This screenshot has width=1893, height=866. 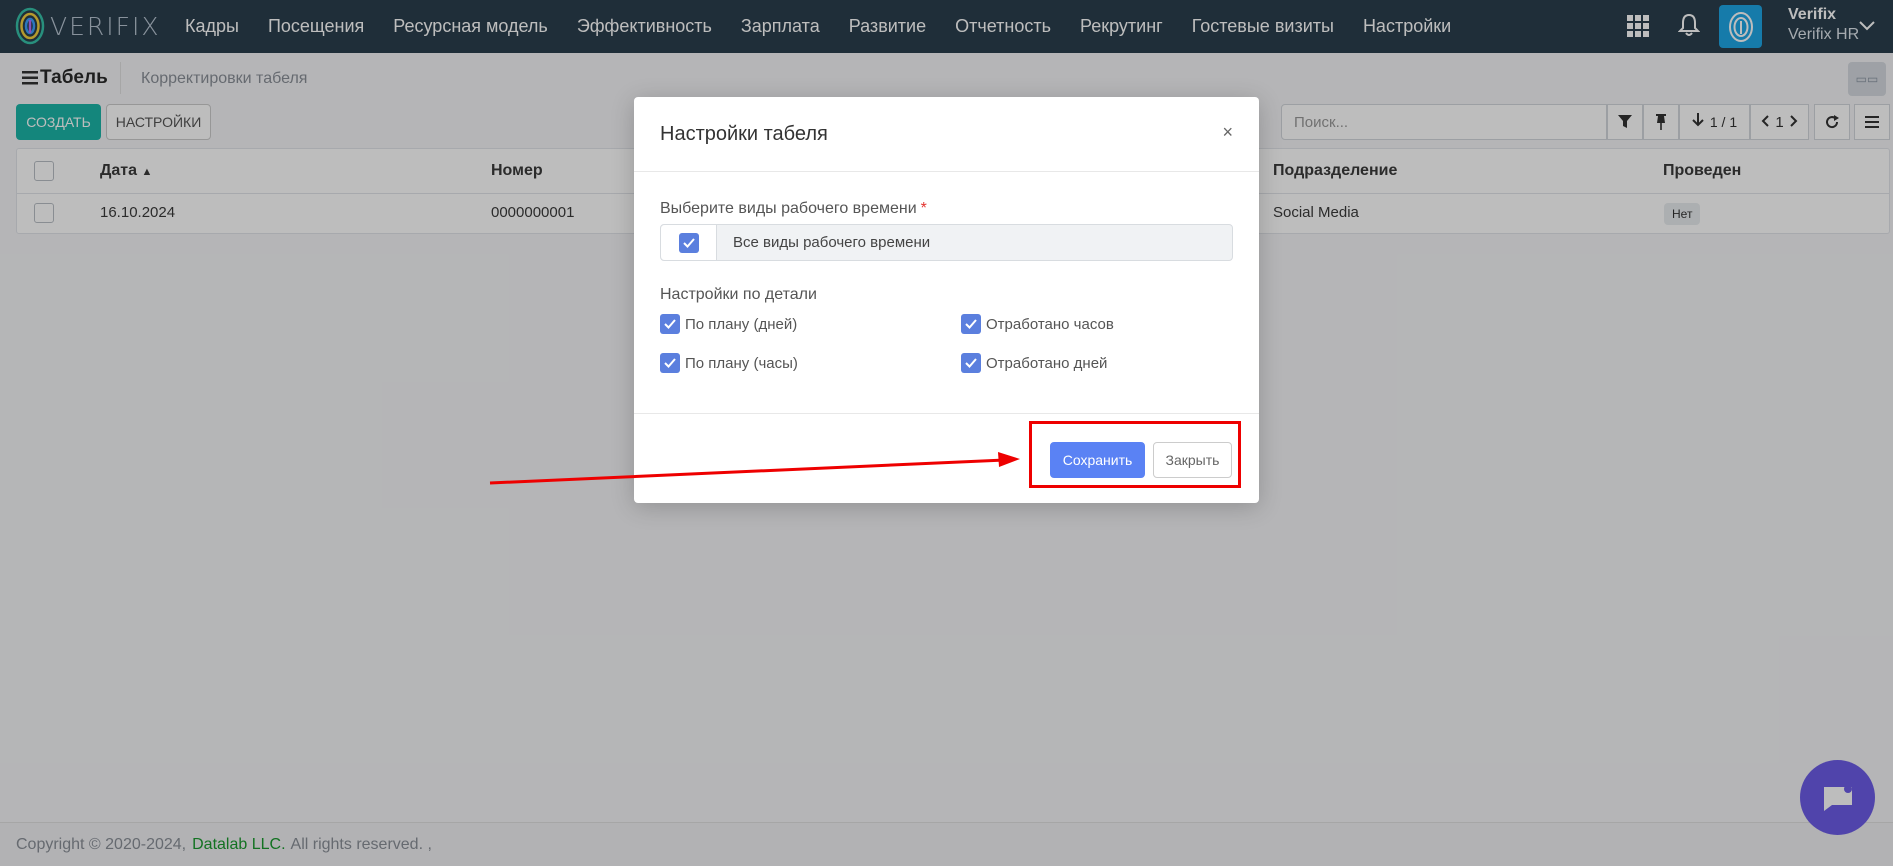 What do you see at coordinates (946, 134) in the screenshot?
I see `modal-header: Настройки табеля ×` at bounding box center [946, 134].